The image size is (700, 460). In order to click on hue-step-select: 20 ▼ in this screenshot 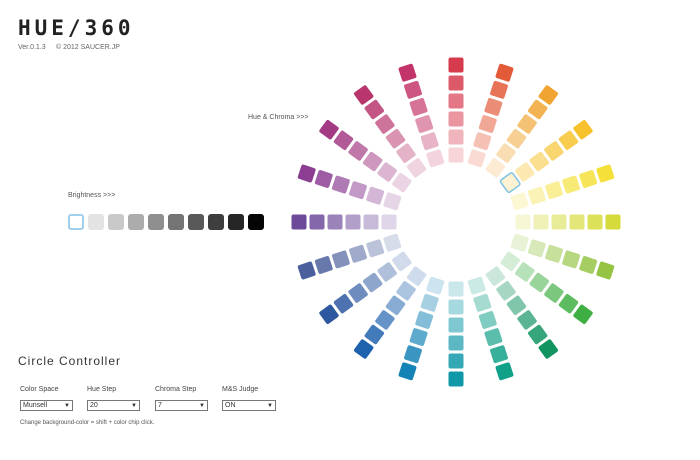, I will do `click(113, 405)`.